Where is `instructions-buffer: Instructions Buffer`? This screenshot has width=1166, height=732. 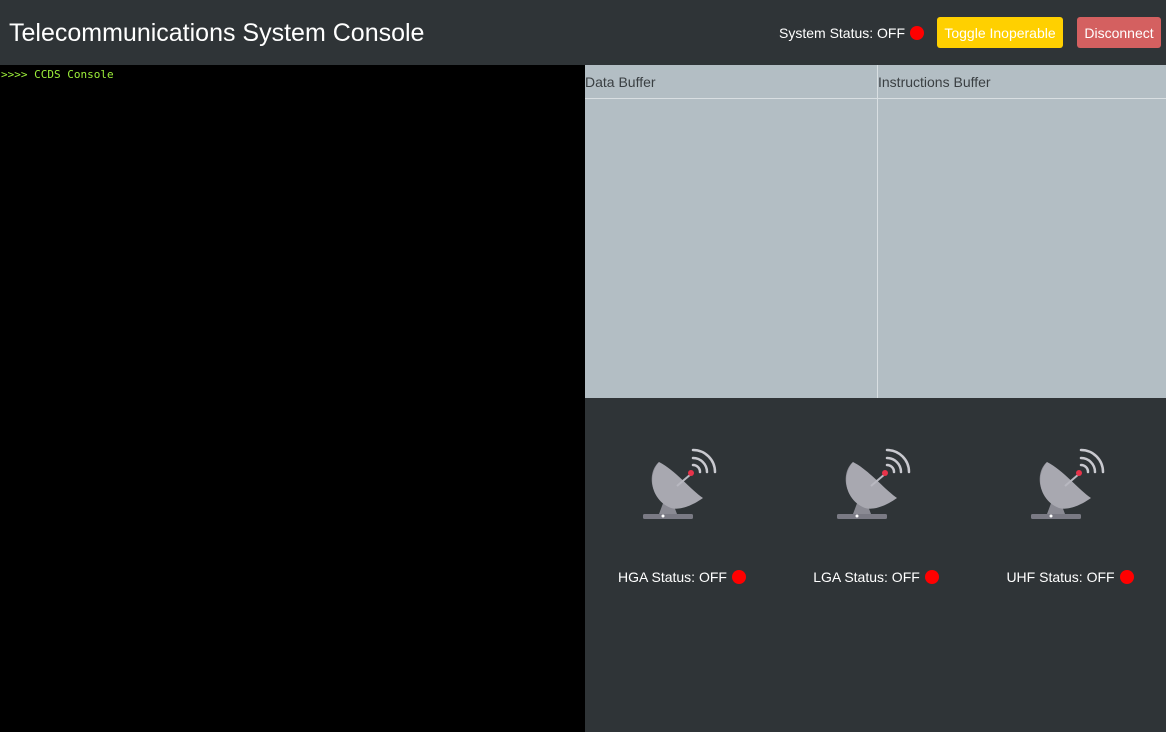 instructions-buffer: Instructions Buffer is located at coordinates (1022, 231).